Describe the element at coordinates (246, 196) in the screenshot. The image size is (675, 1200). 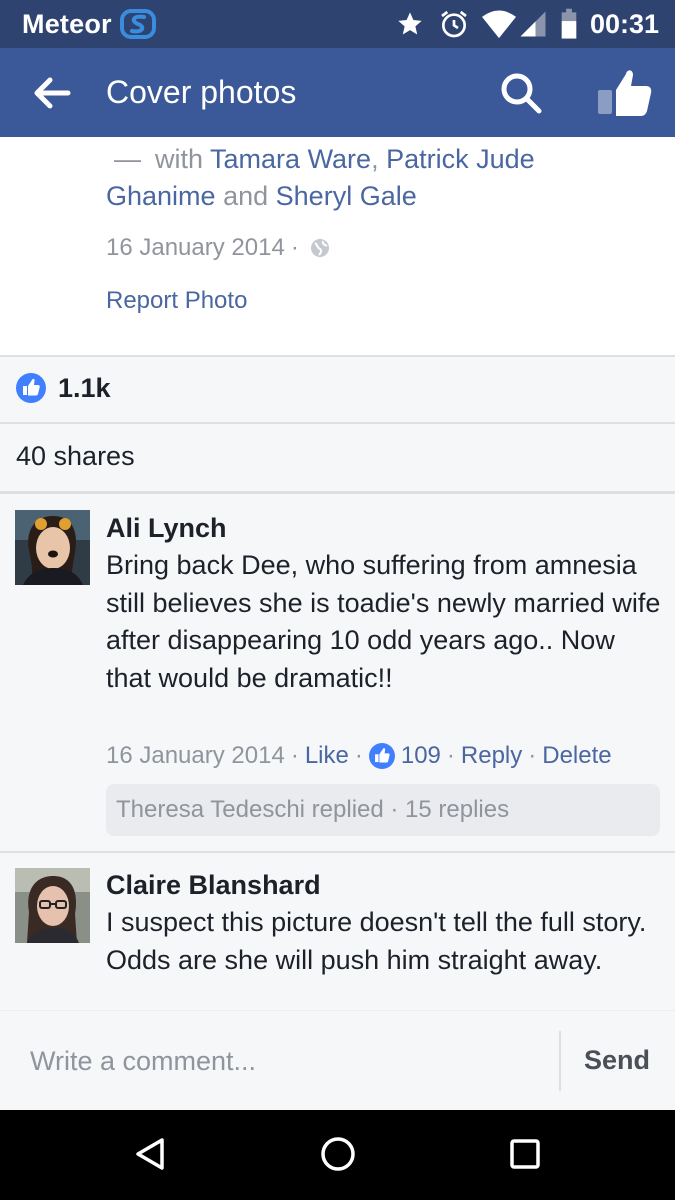
I see `tag-separator: and` at that location.